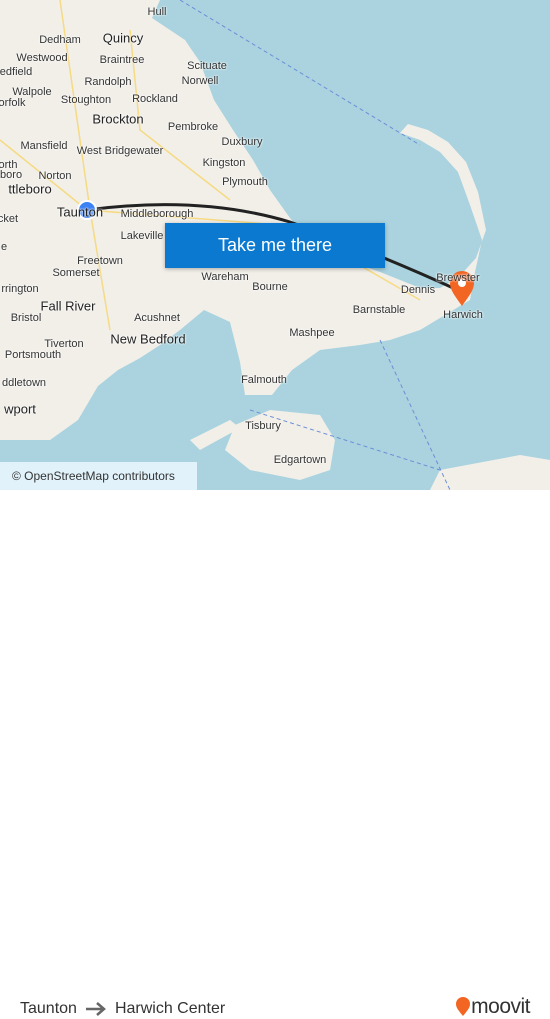 Image resolution: width=550 pixels, height=1019 pixels. What do you see at coordinates (98, 476) in the screenshot?
I see `attribution: © OpenStreetMap contributors` at bounding box center [98, 476].